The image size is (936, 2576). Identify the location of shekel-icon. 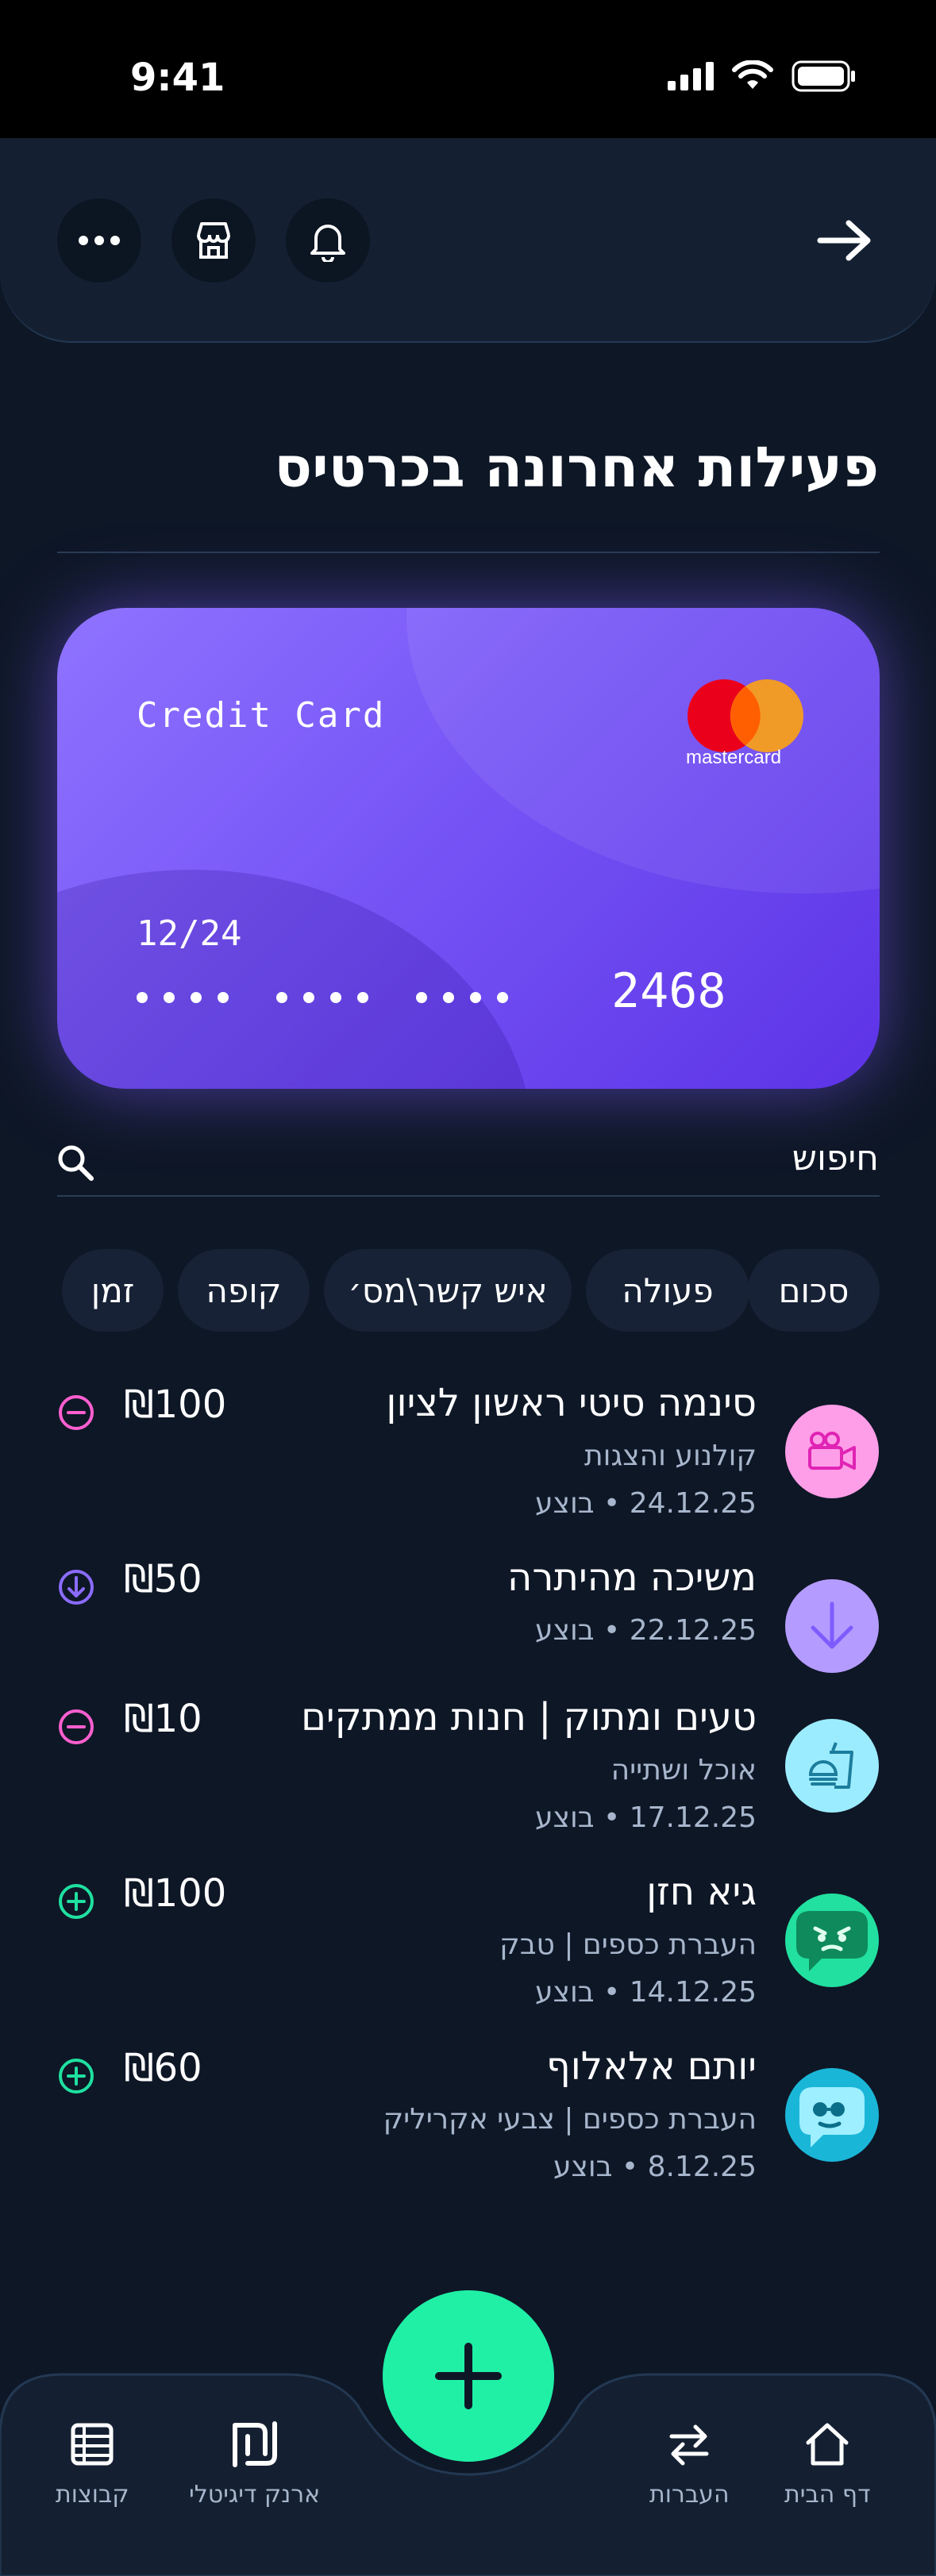
(254, 2444).